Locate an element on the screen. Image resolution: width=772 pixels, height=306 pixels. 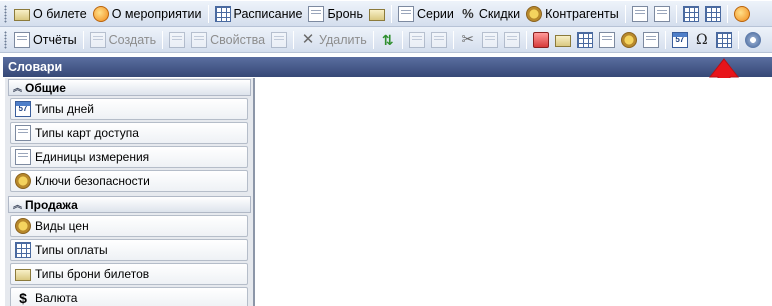
group-title: Продажа is located at coordinates (51, 204).